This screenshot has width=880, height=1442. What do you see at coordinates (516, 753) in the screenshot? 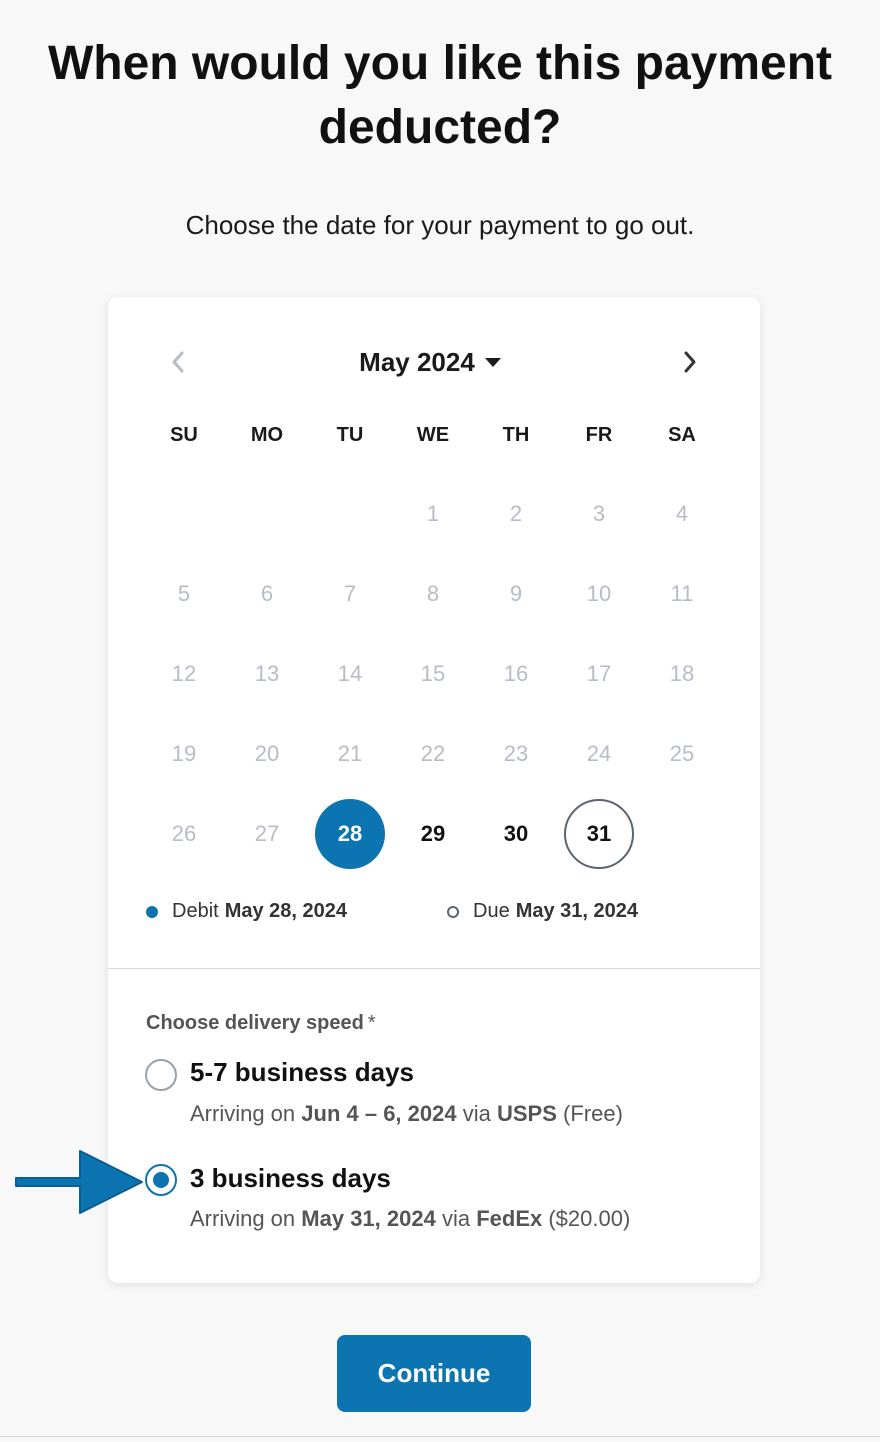
I see `calendar-day-23: 23` at bounding box center [516, 753].